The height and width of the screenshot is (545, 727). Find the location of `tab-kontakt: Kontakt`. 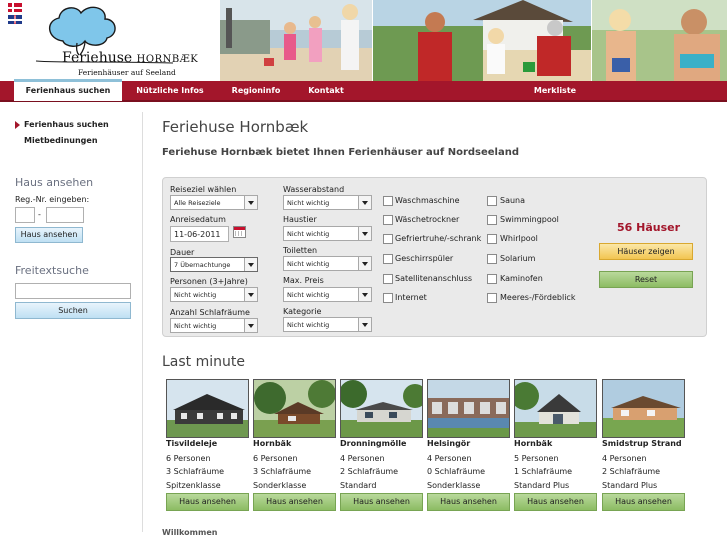

tab-kontakt: Kontakt is located at coordinates (326, 90).